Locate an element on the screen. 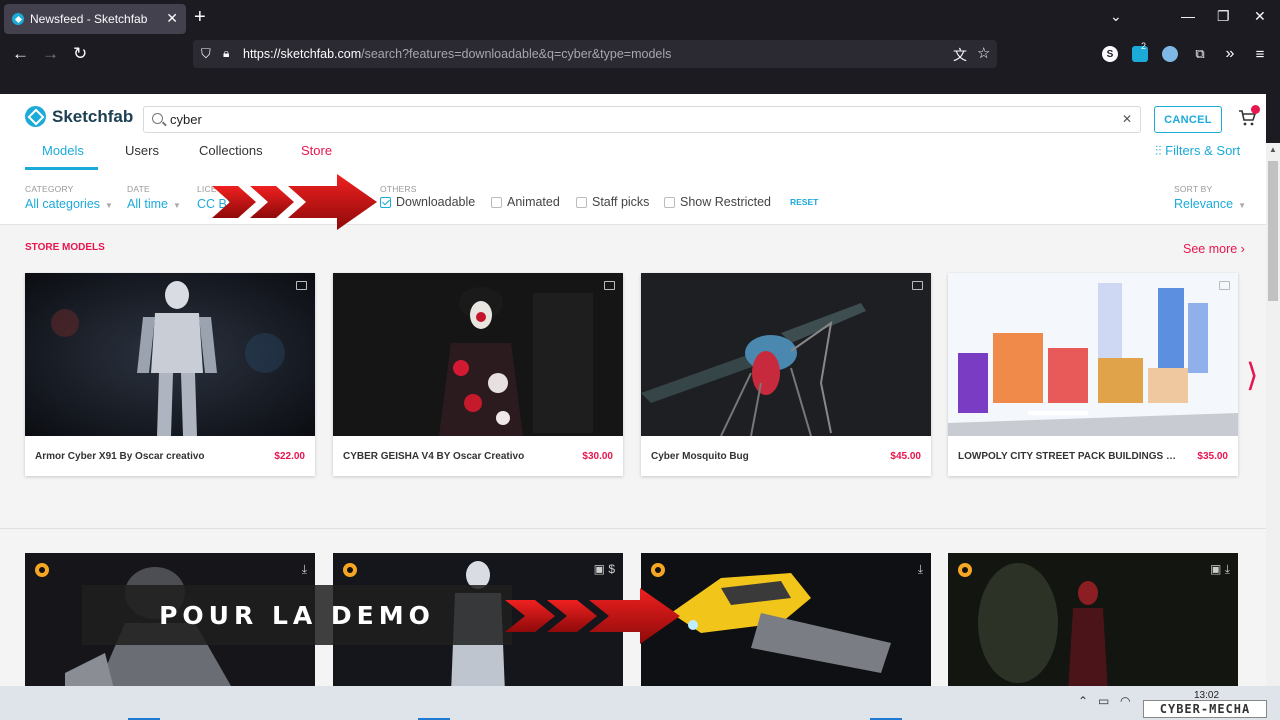 The image size is (1280, 720). cart-badge is located at coordinates (1255, 109).